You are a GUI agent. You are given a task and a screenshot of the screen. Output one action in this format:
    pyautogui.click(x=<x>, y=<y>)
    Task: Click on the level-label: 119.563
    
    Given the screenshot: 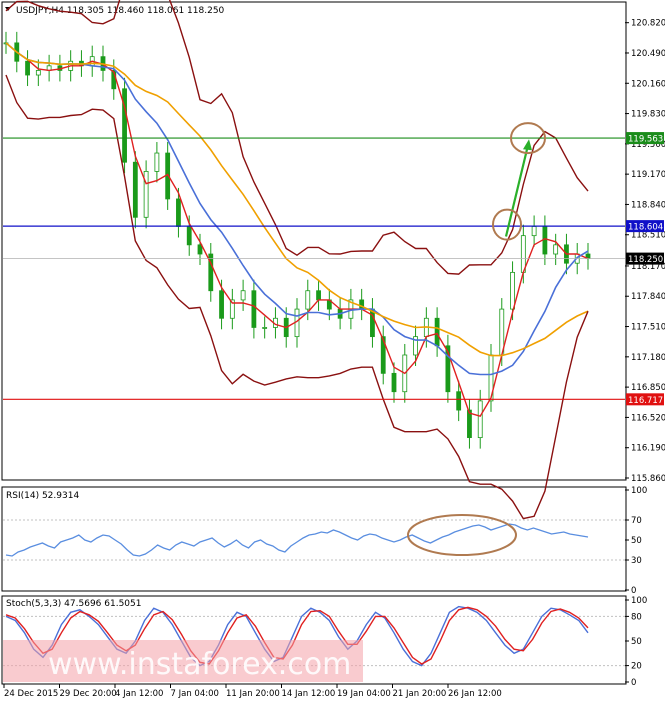 What is the action you would take?
    pyautogui.click(x=645, y=140)
    